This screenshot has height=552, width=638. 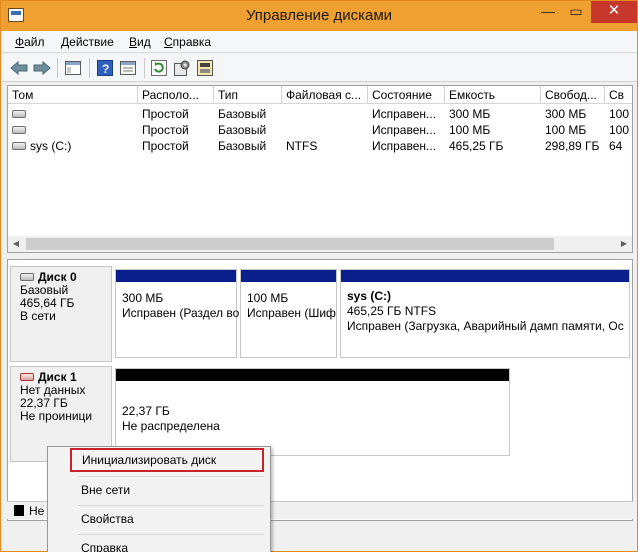 What do you see at coordinates (548, 12) in the screenshot?
I see `minimize-button: —` at bounding box center [548, 12].